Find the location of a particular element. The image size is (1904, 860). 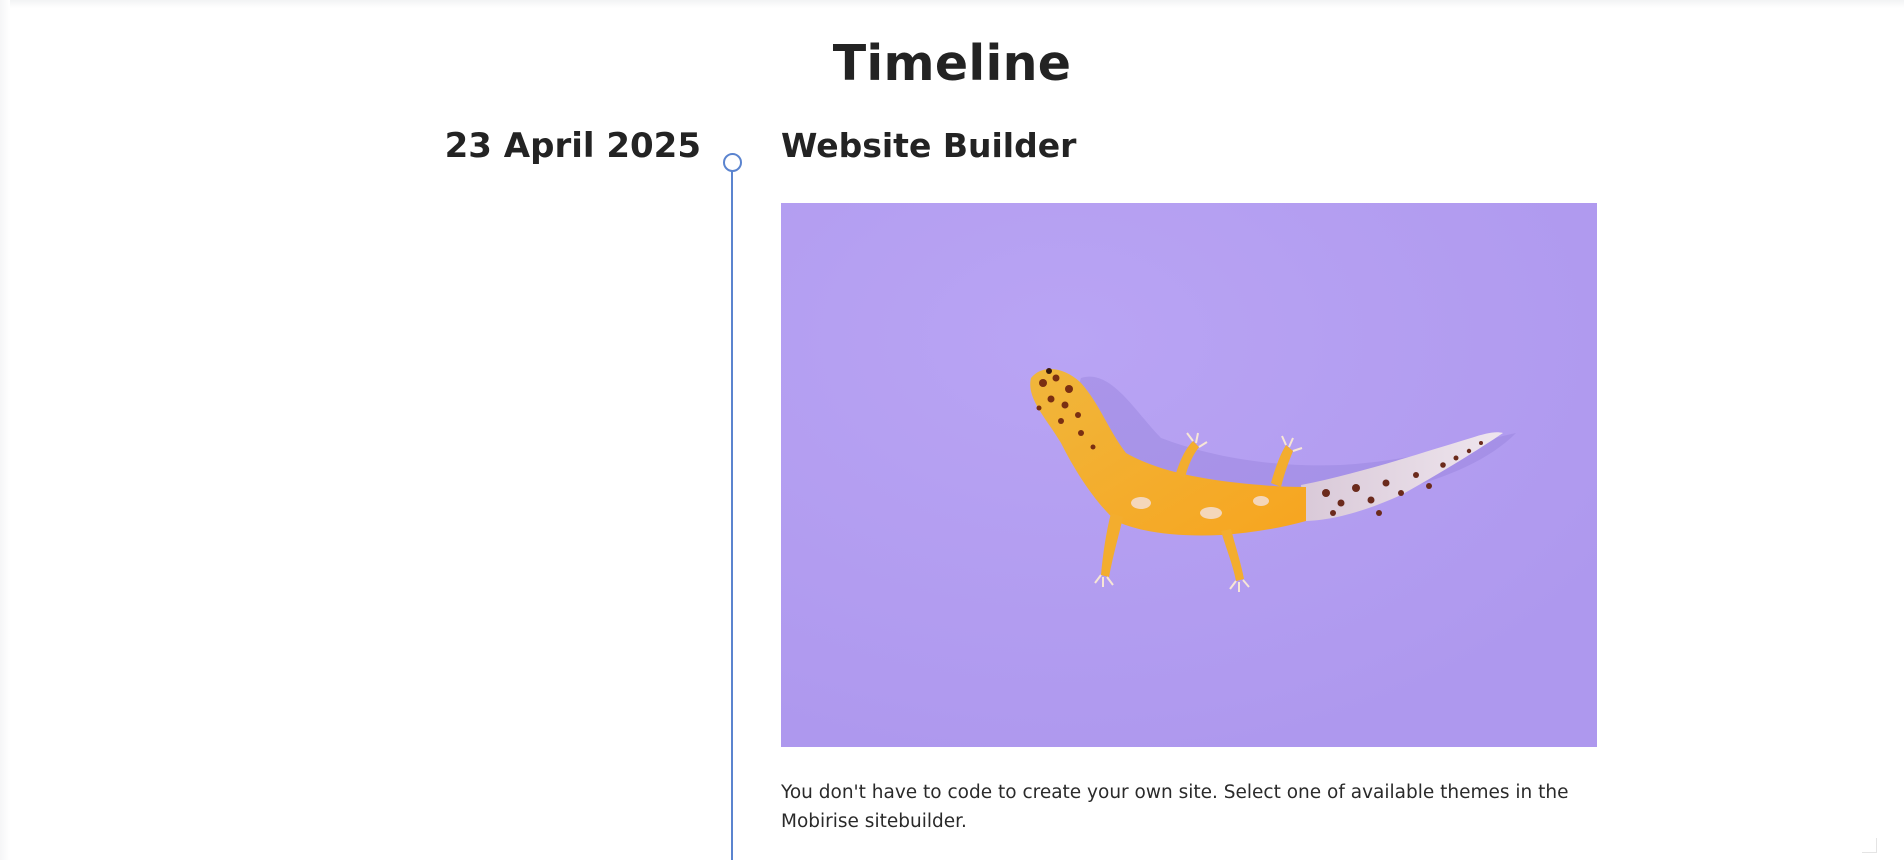

page-title: Timeline is located at coordinates (952, 63).